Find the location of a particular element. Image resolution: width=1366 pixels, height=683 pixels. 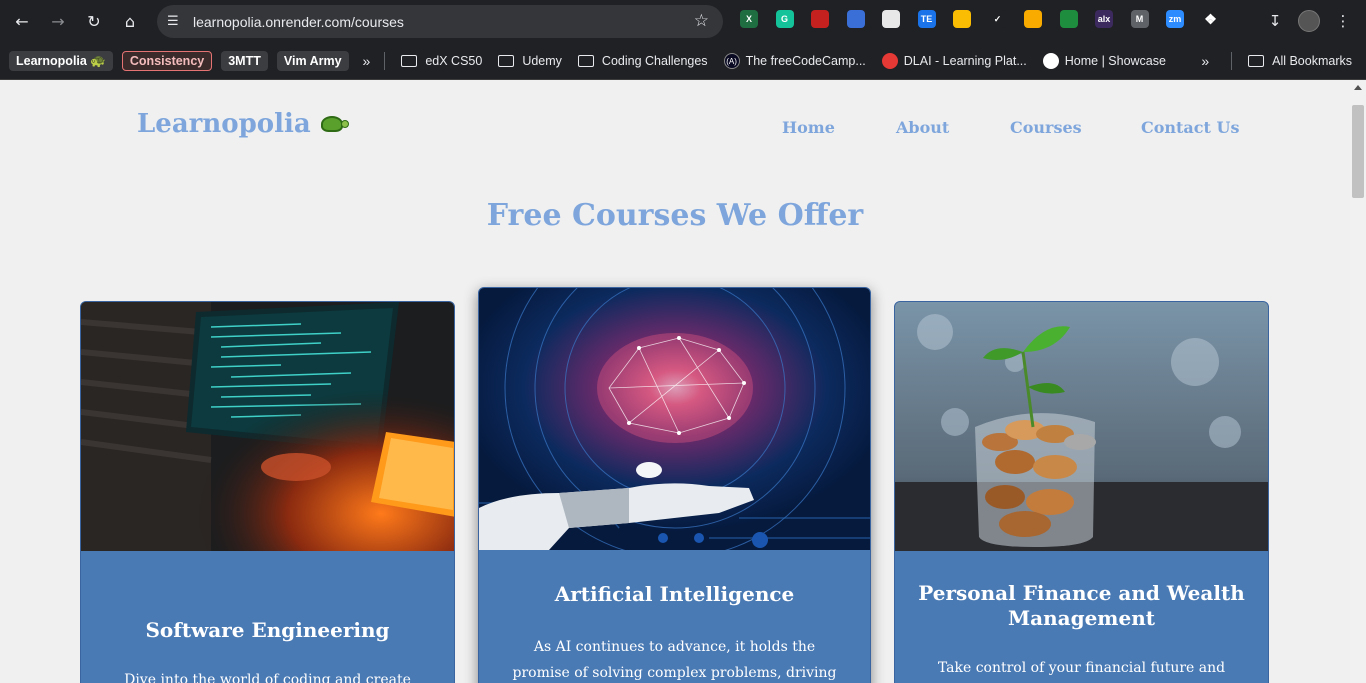

bookmark-label: Coding Challenges is located at coordinates (654, 61).